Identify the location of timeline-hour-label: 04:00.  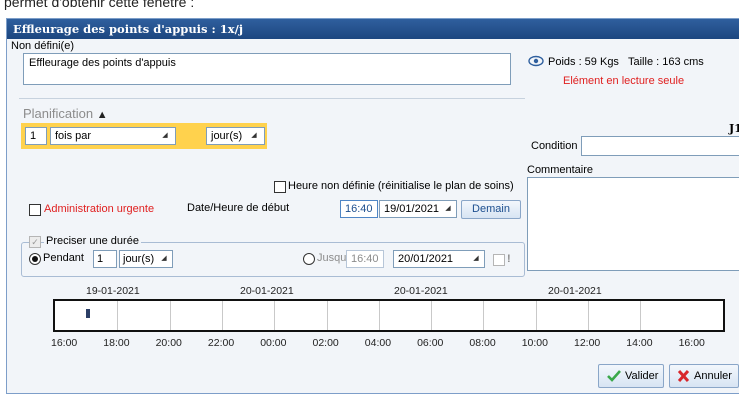
(378, 343).